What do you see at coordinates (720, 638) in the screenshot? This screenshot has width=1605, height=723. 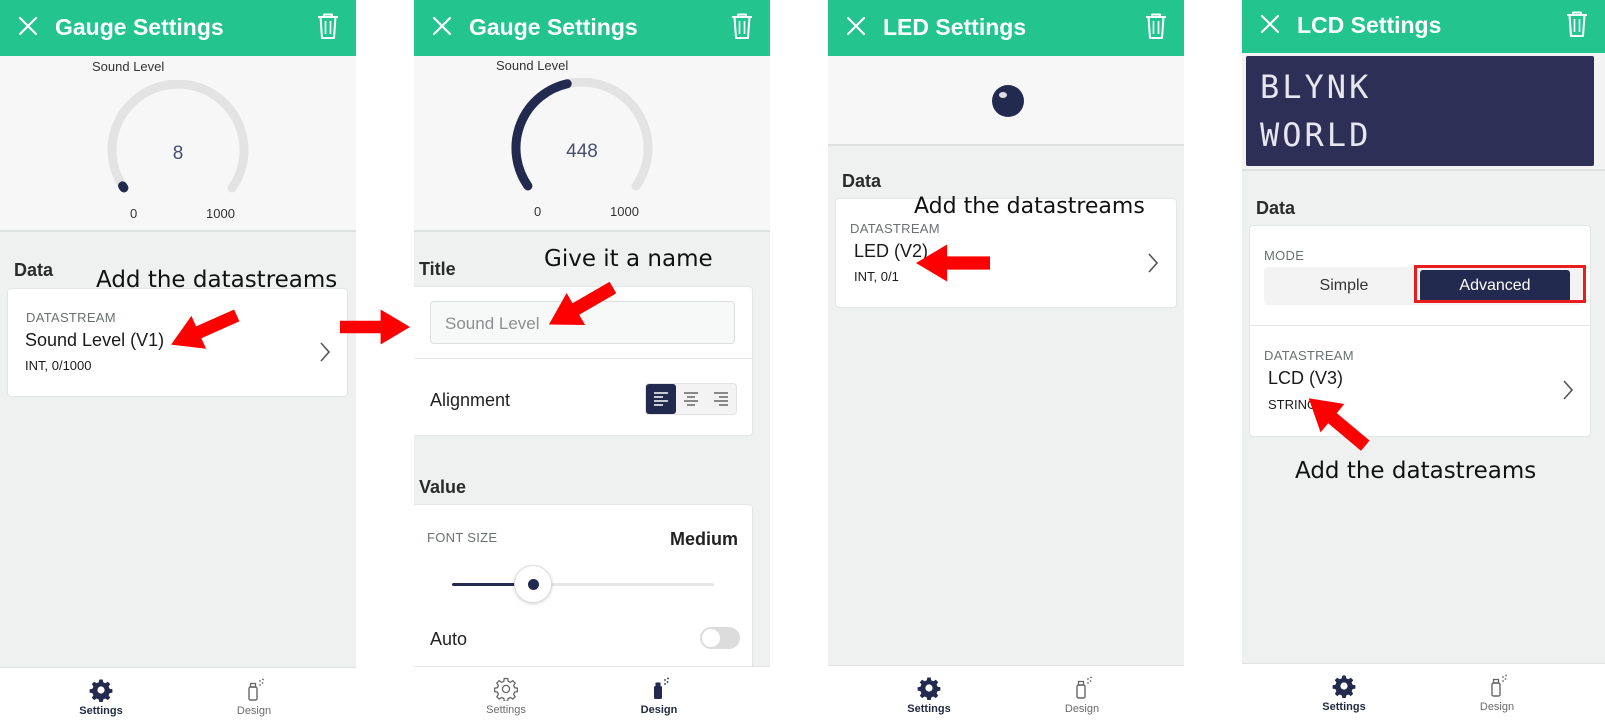 I see `auto-toggle` at bounding box center [720, 638].